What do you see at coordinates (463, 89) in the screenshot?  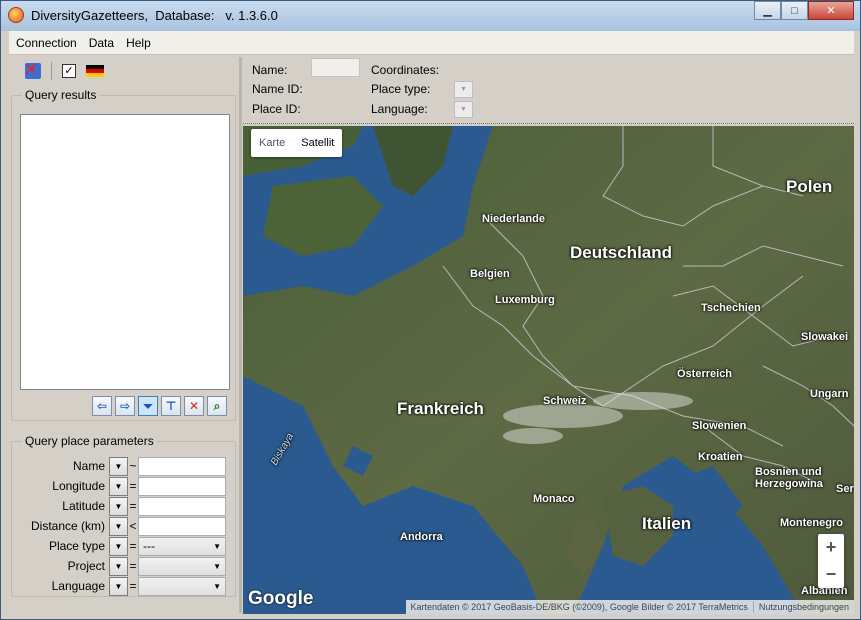 I see `place-type-dropdown: ▼` at bounding box center [463, 89].